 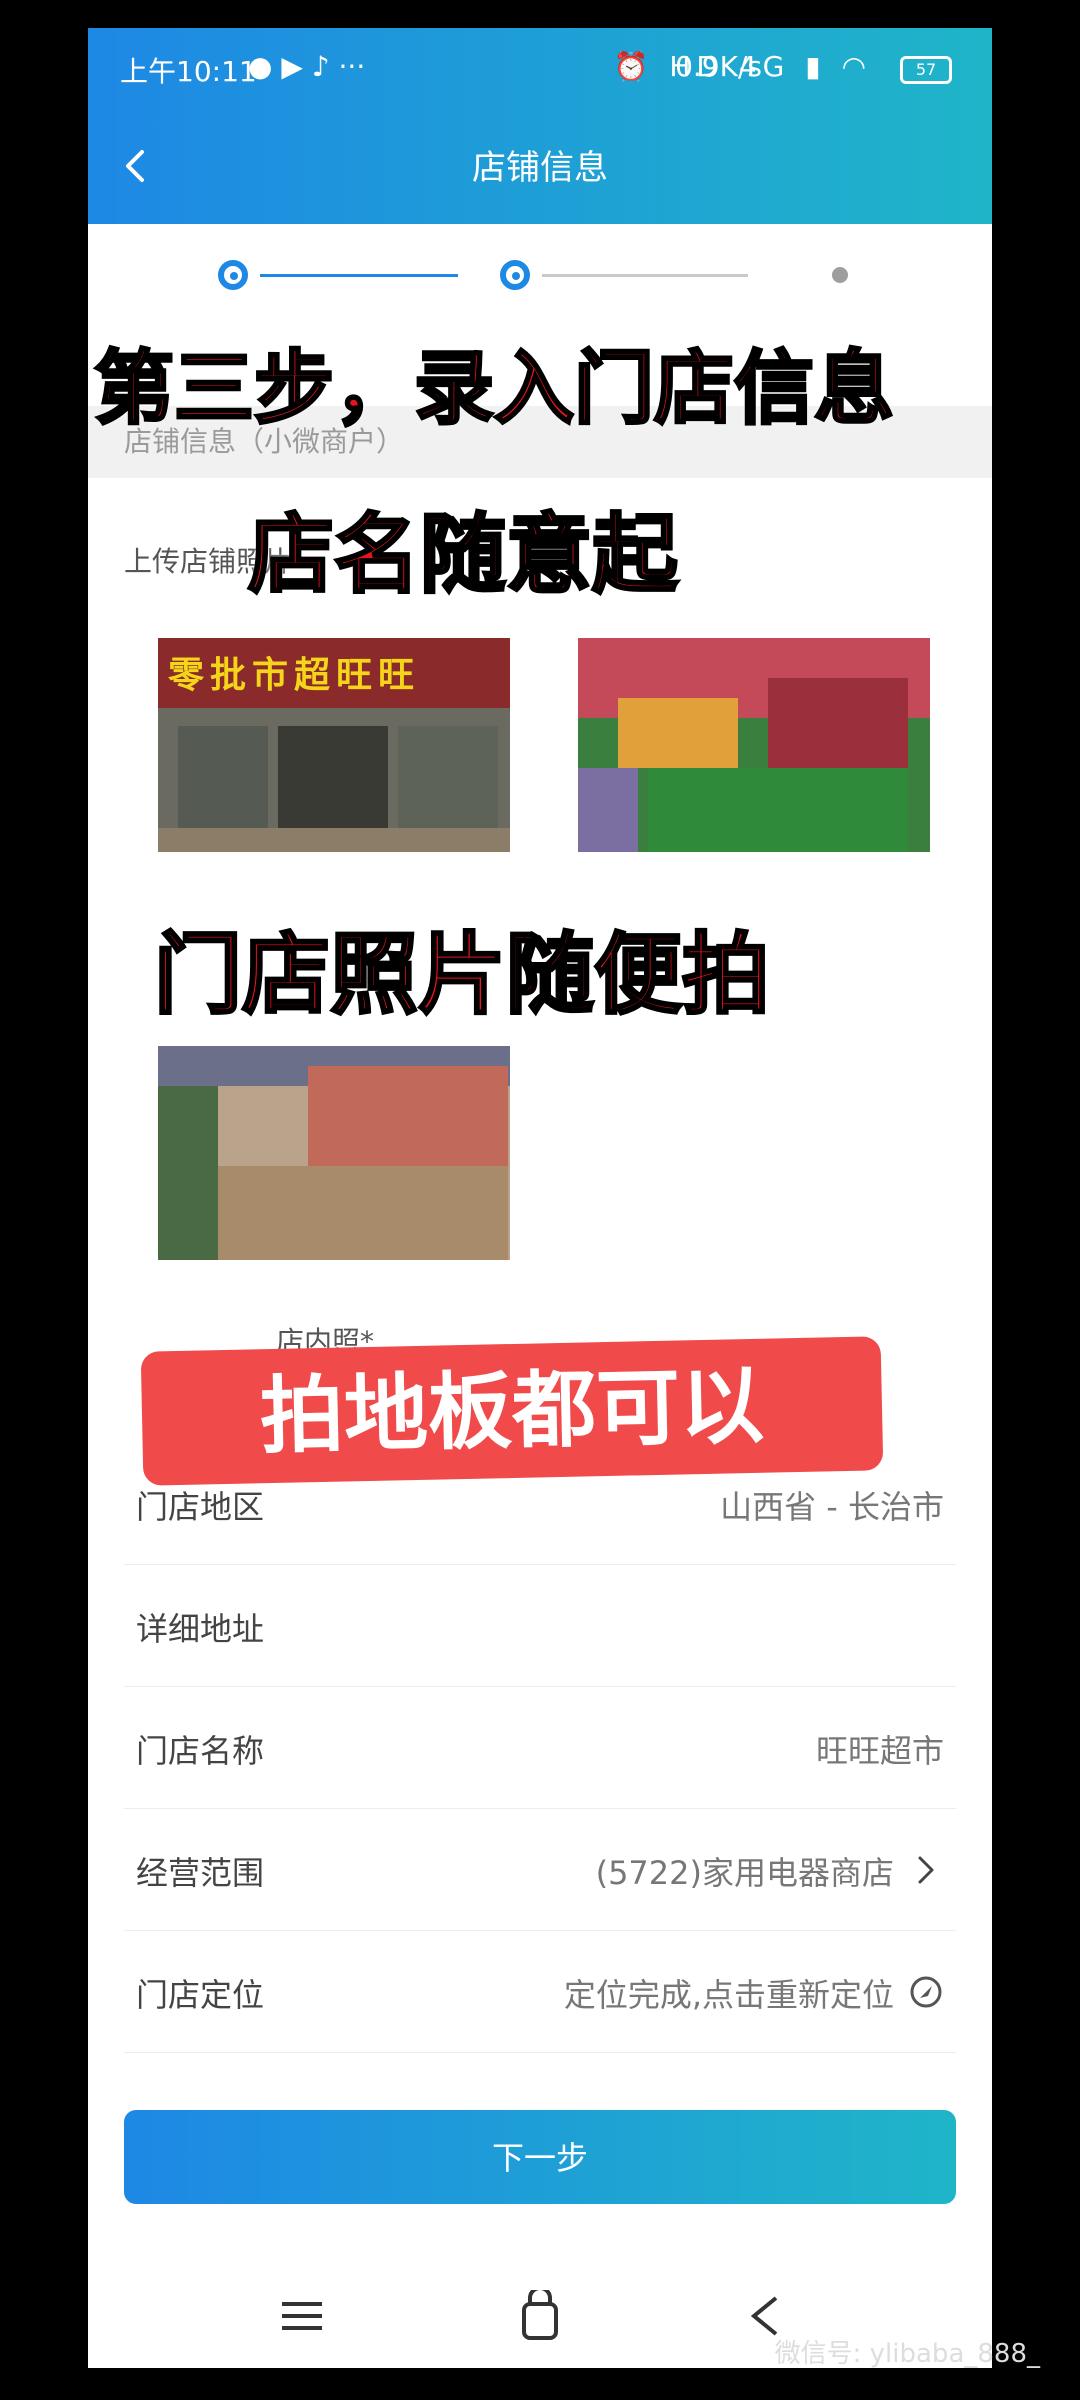 What do you see at coordinates (200, 1507) in the screenshot?
I see `store-region-label: 门店地区` at bounding box center [200, 1507].